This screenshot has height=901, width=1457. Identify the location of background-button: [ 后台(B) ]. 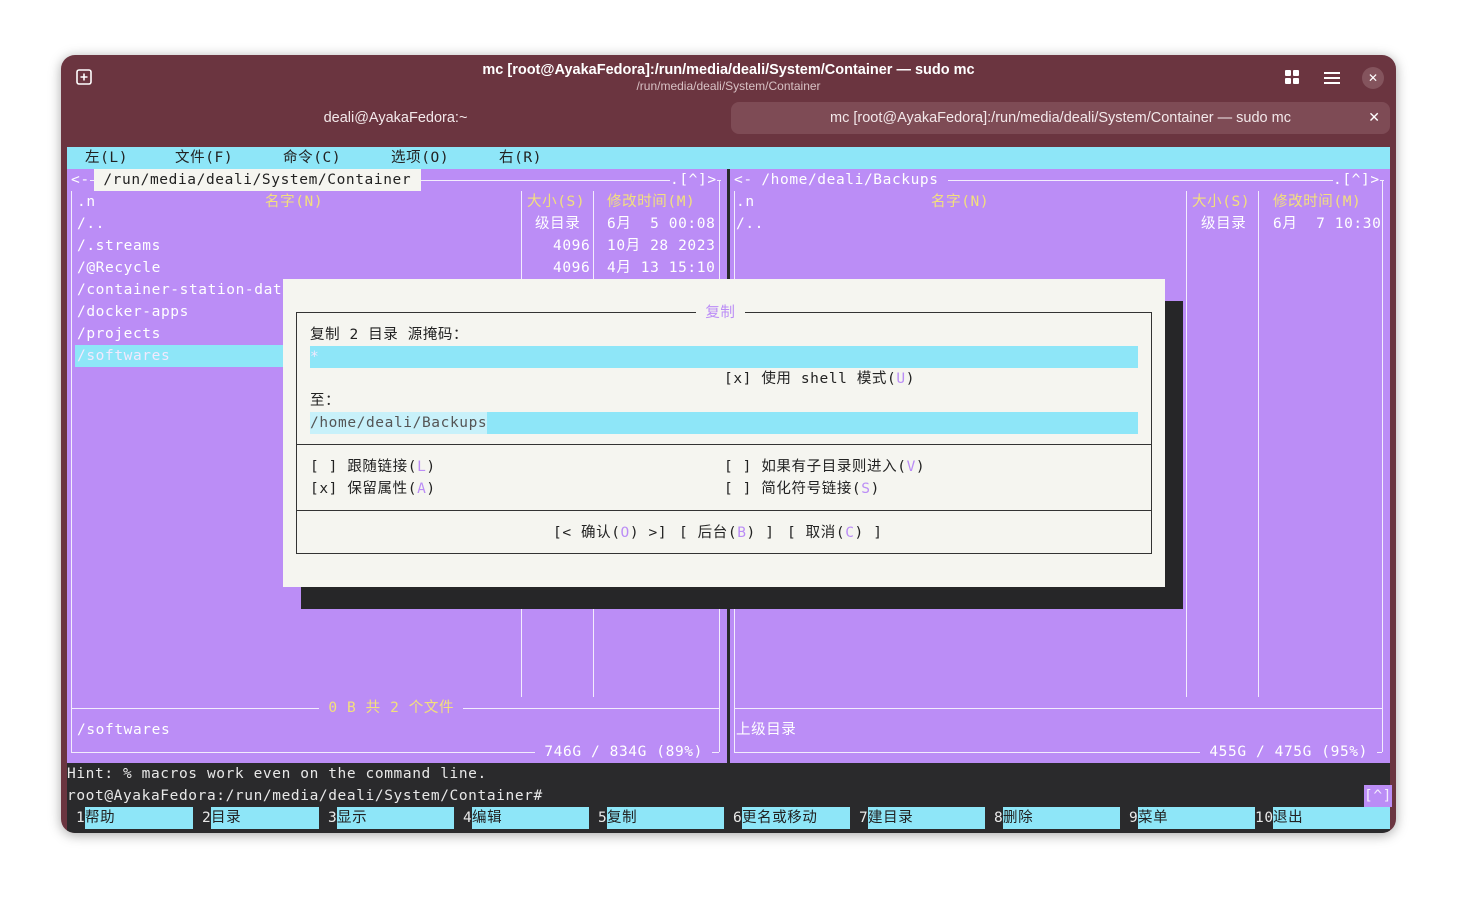
(727, 533).